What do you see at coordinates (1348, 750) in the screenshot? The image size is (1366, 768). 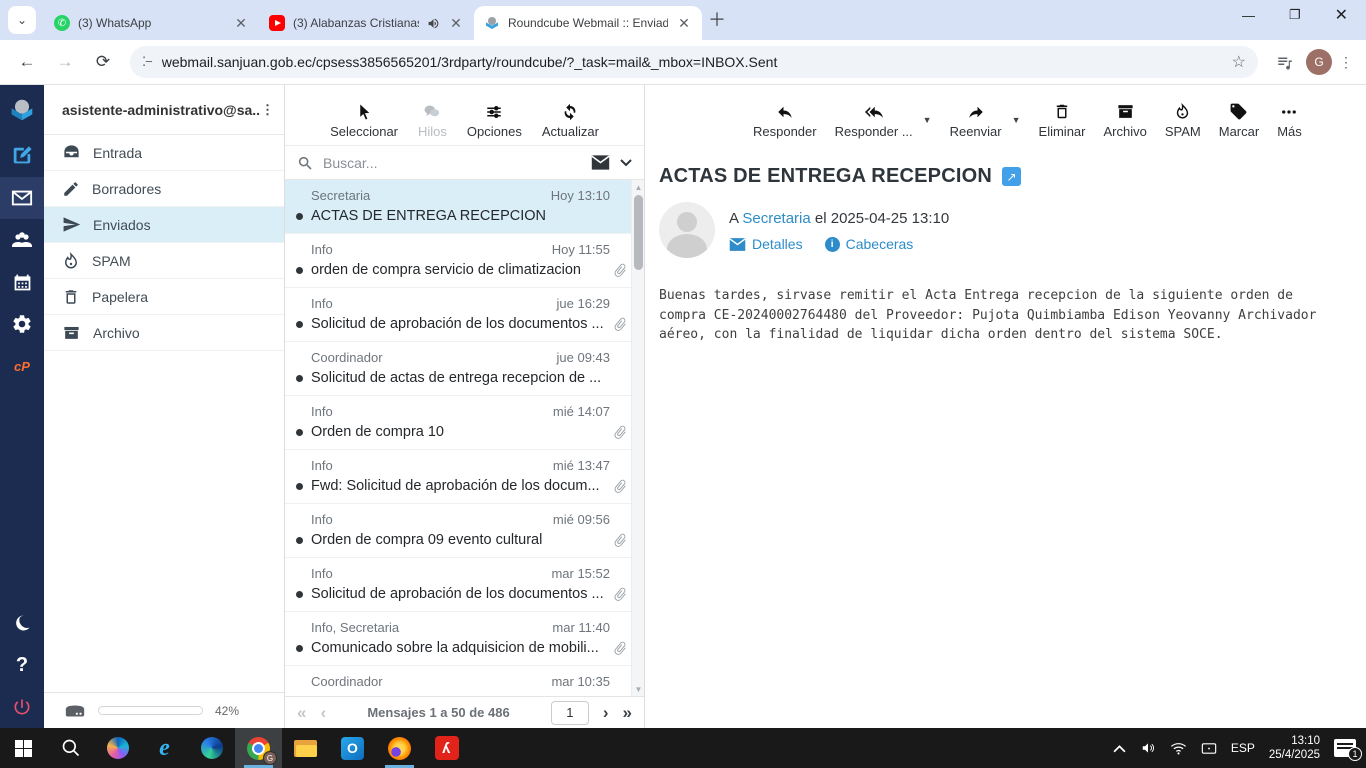 I see `notification-center-button: 1` at bounding box center [1348, 750].